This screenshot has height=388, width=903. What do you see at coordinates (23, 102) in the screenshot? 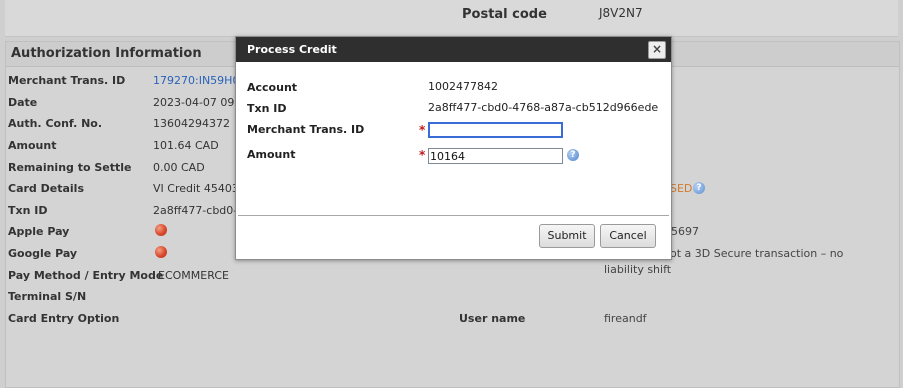
I see `row-label: Date` at bounding box center [23, 102].